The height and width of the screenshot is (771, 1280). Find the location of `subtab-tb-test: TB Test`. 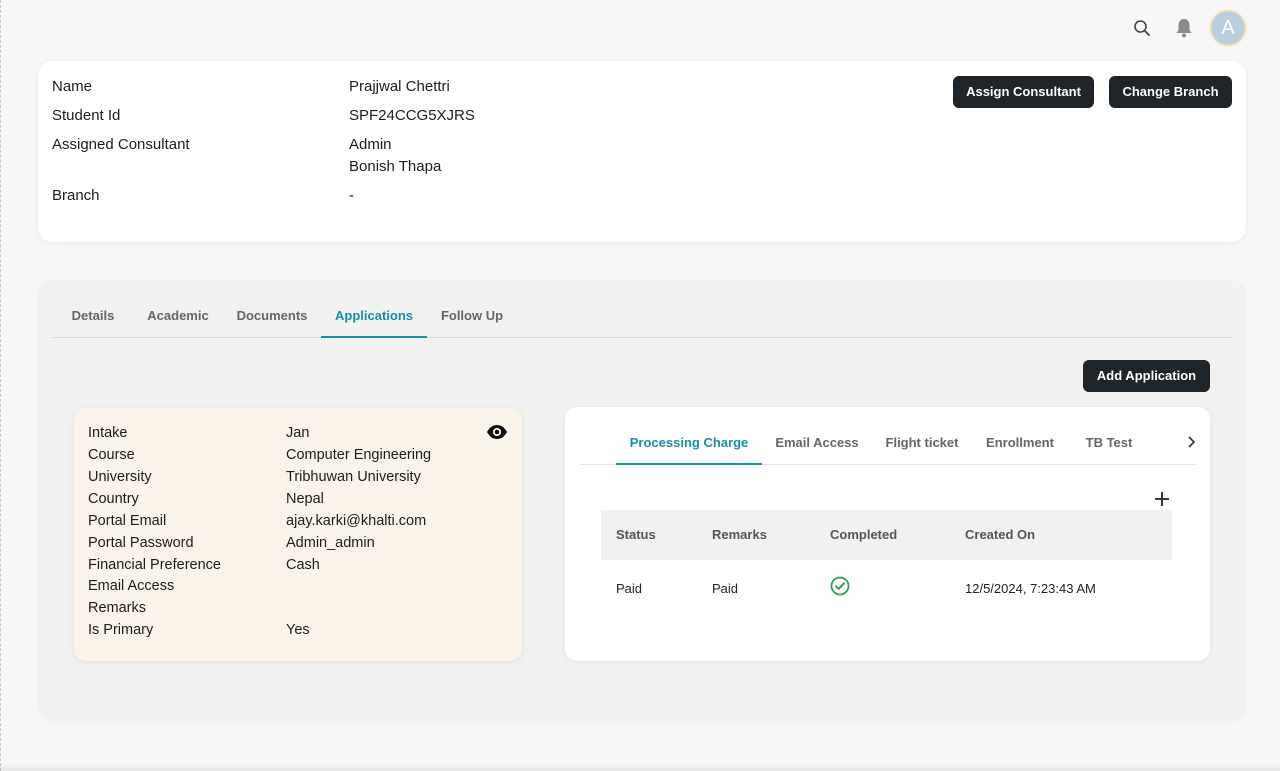

subtab-tb-test: TB Test is located at coordinates (1109, 445).